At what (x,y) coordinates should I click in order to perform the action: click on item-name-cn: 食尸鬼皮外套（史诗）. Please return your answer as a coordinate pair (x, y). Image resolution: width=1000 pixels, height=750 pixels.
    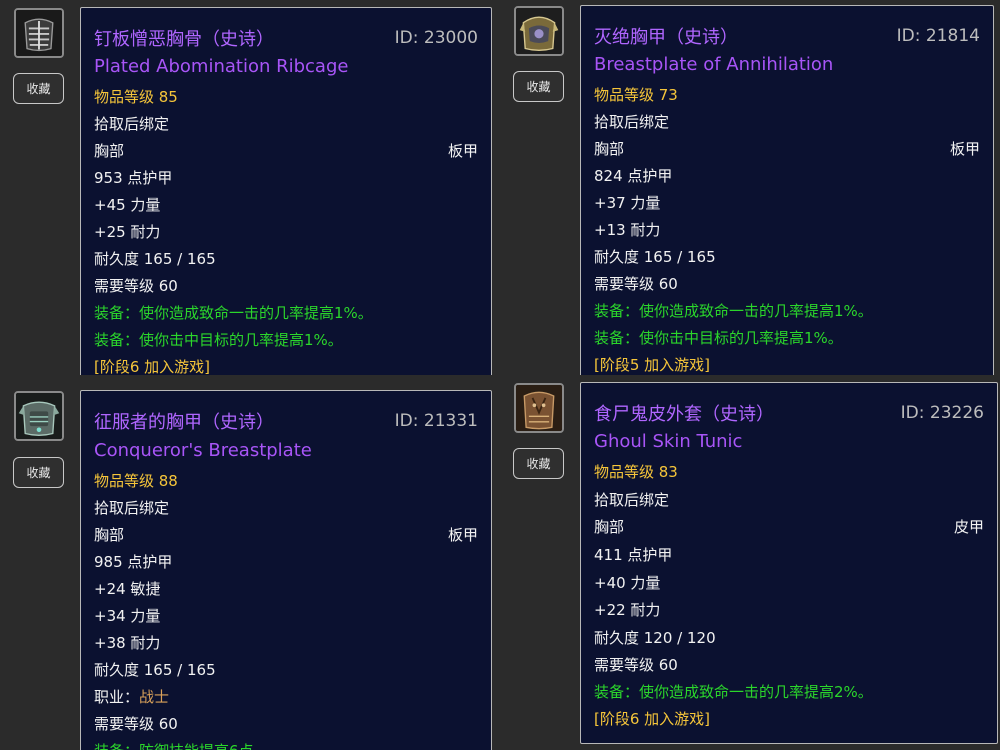
    Looking at the image, I should click on (684, 414).